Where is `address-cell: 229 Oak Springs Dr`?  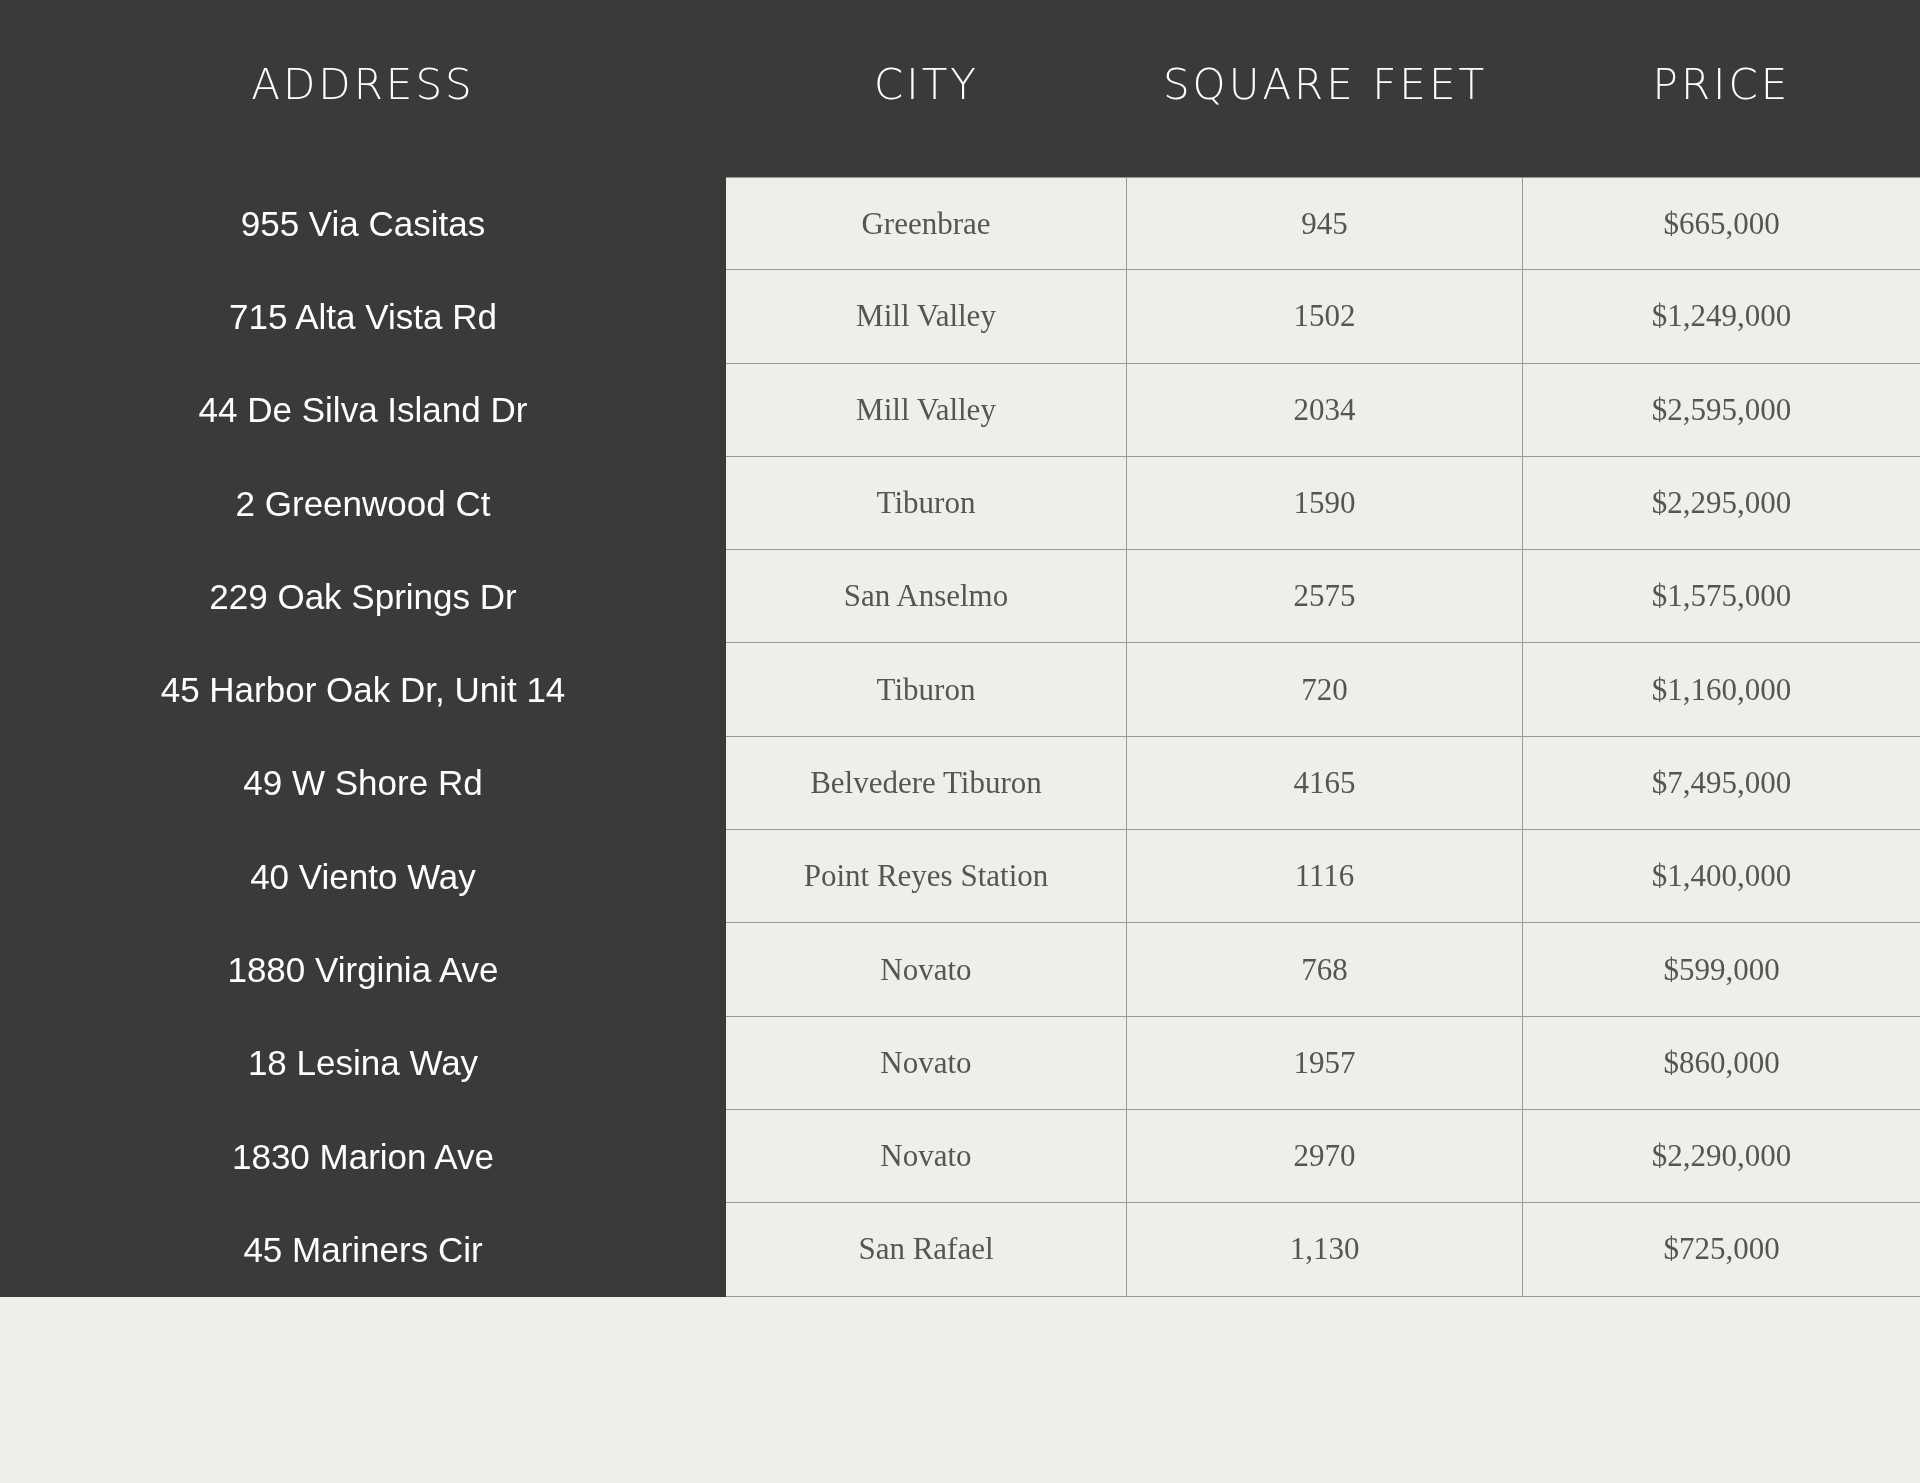 address-cell: 229 Oak Springs Dr is located at coordinates (363, 596).